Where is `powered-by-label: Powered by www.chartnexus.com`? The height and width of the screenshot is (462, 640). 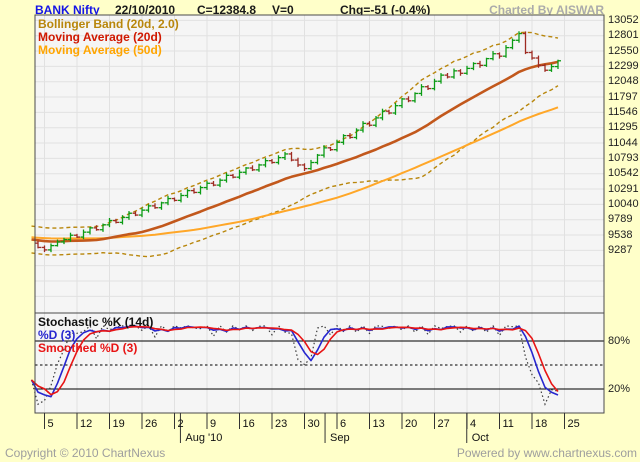
powered-by-label: Powered by www.chartnexus.com is located at coordinates (546, 453).